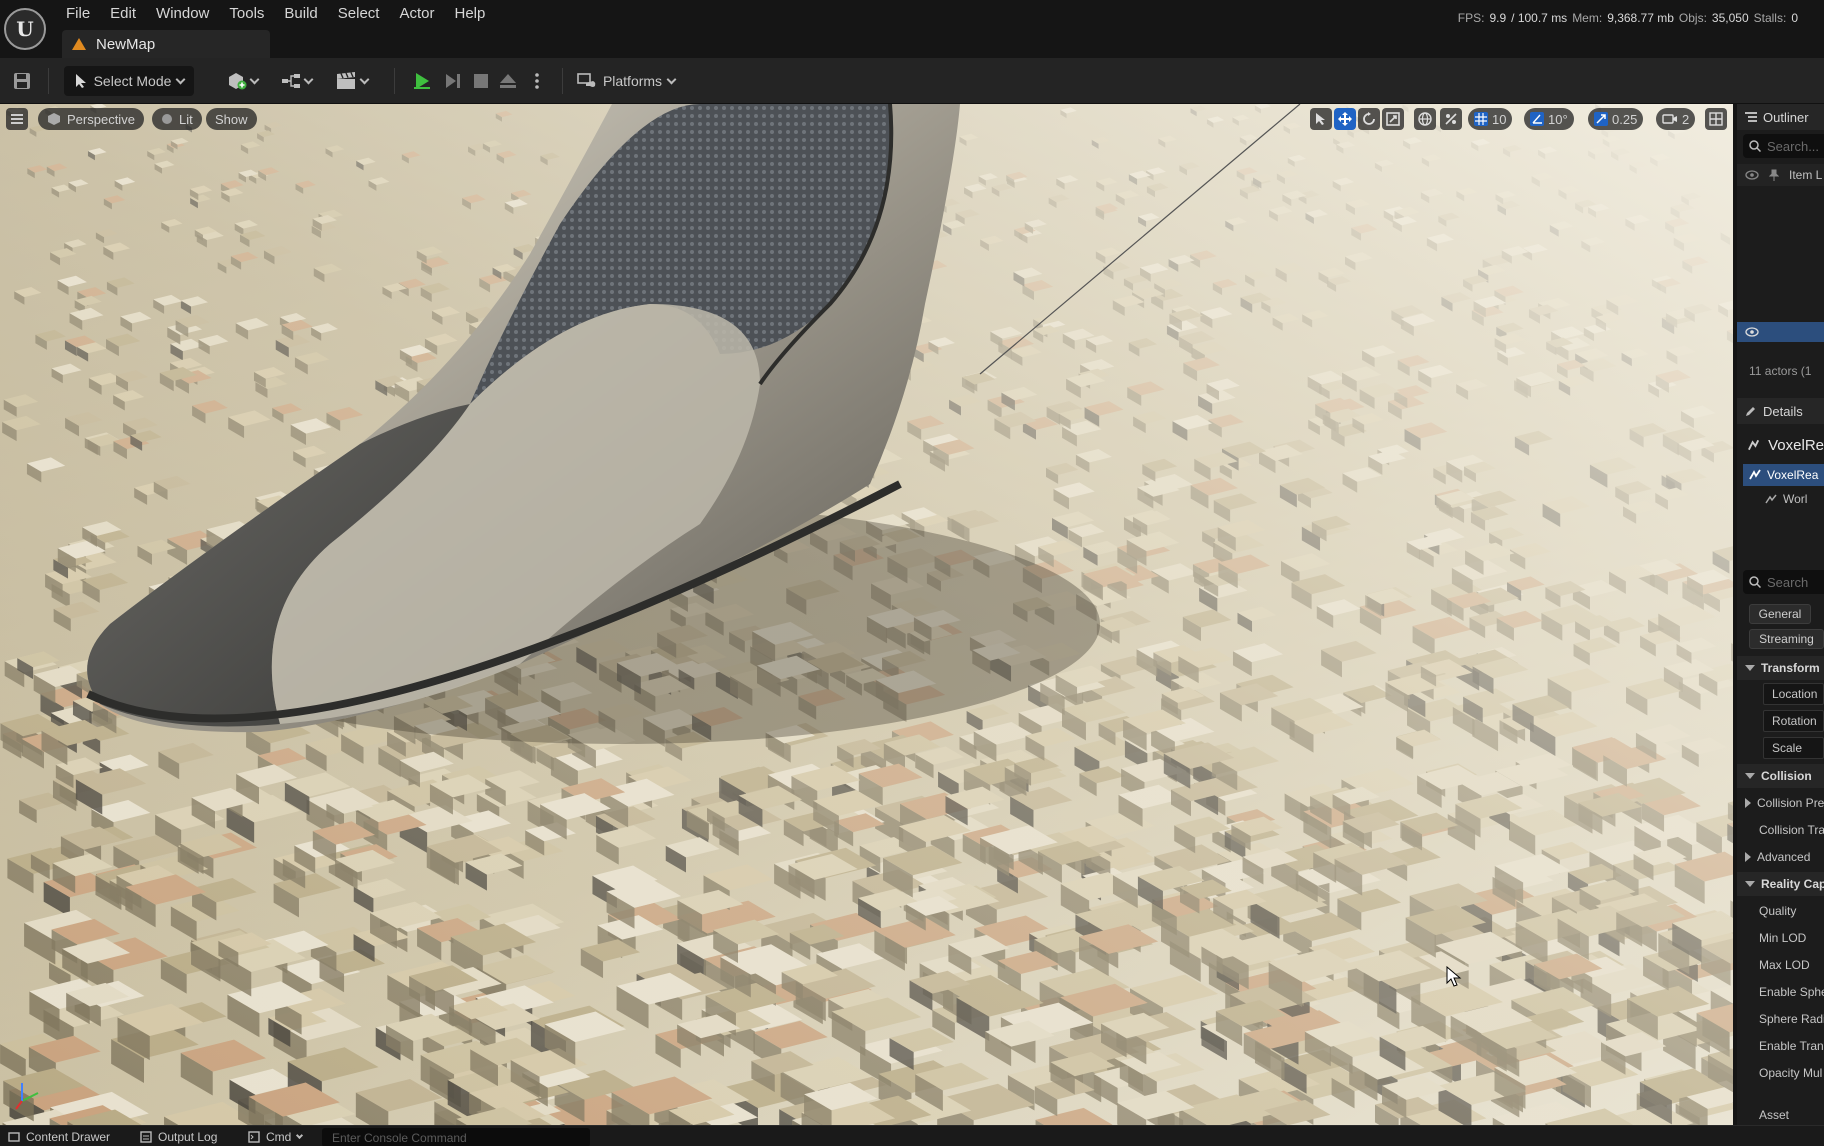  What do you see at coordinates (1793, 748) in the screenshot?
I see `scale-property: Scale` at bounding box center [1793, 748].